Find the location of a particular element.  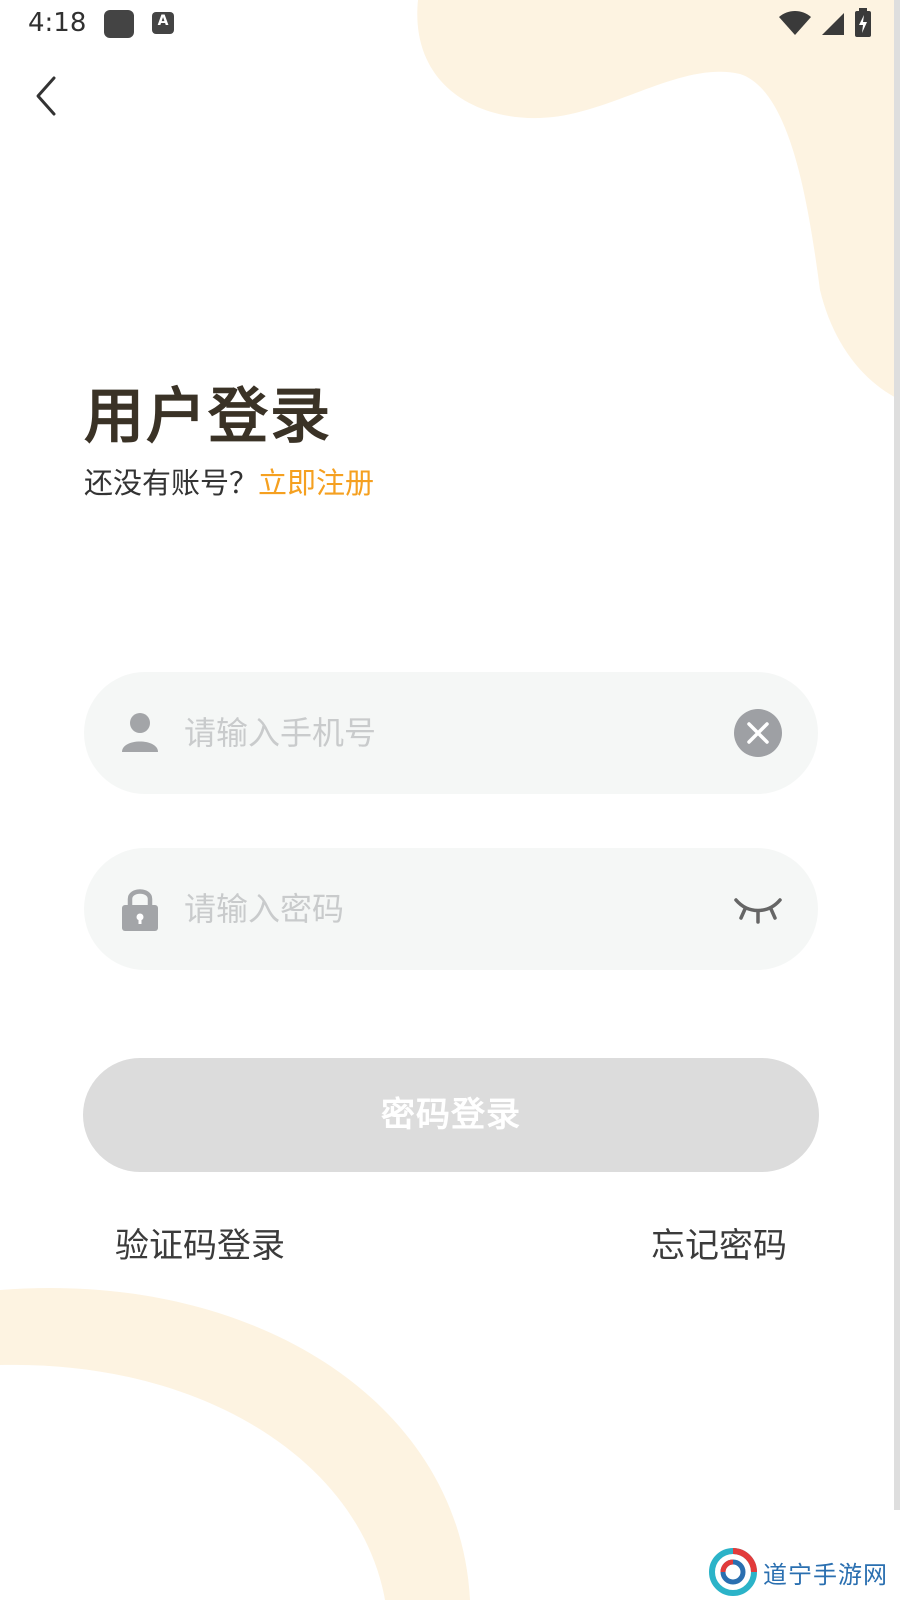

eye-closed-icon is located at coordinates (758, 911).